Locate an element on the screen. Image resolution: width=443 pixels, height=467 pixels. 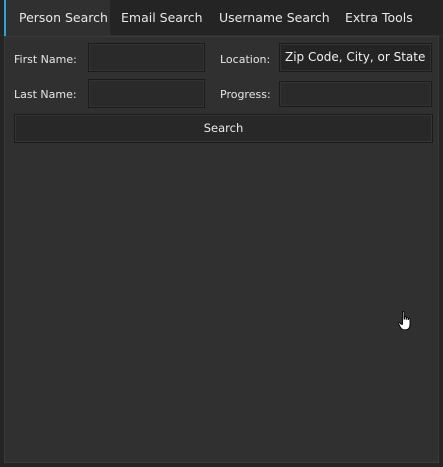
tab-extra-tools: Extra Tools is located at coordinates (379, 18).